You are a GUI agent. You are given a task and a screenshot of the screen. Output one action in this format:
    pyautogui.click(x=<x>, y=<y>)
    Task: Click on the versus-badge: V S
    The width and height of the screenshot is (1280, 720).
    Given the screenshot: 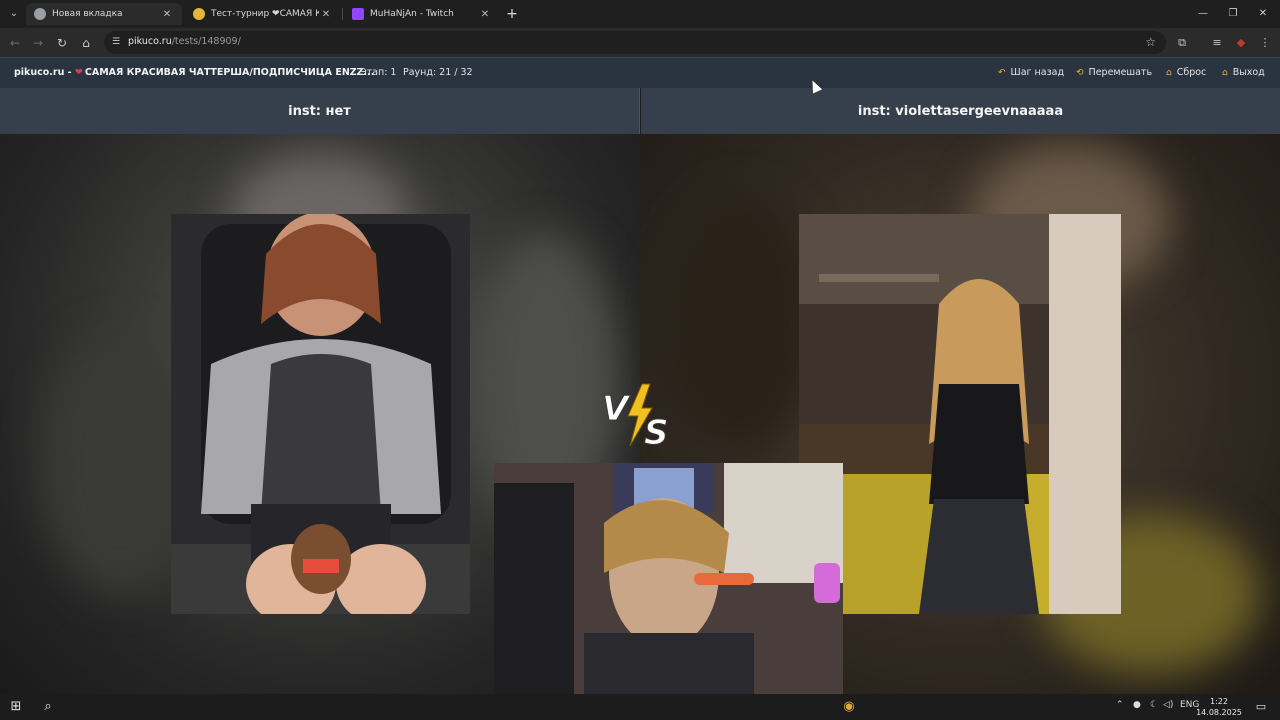 What is the action you would take?
    pyautogui.click(x=640, y=418)
    